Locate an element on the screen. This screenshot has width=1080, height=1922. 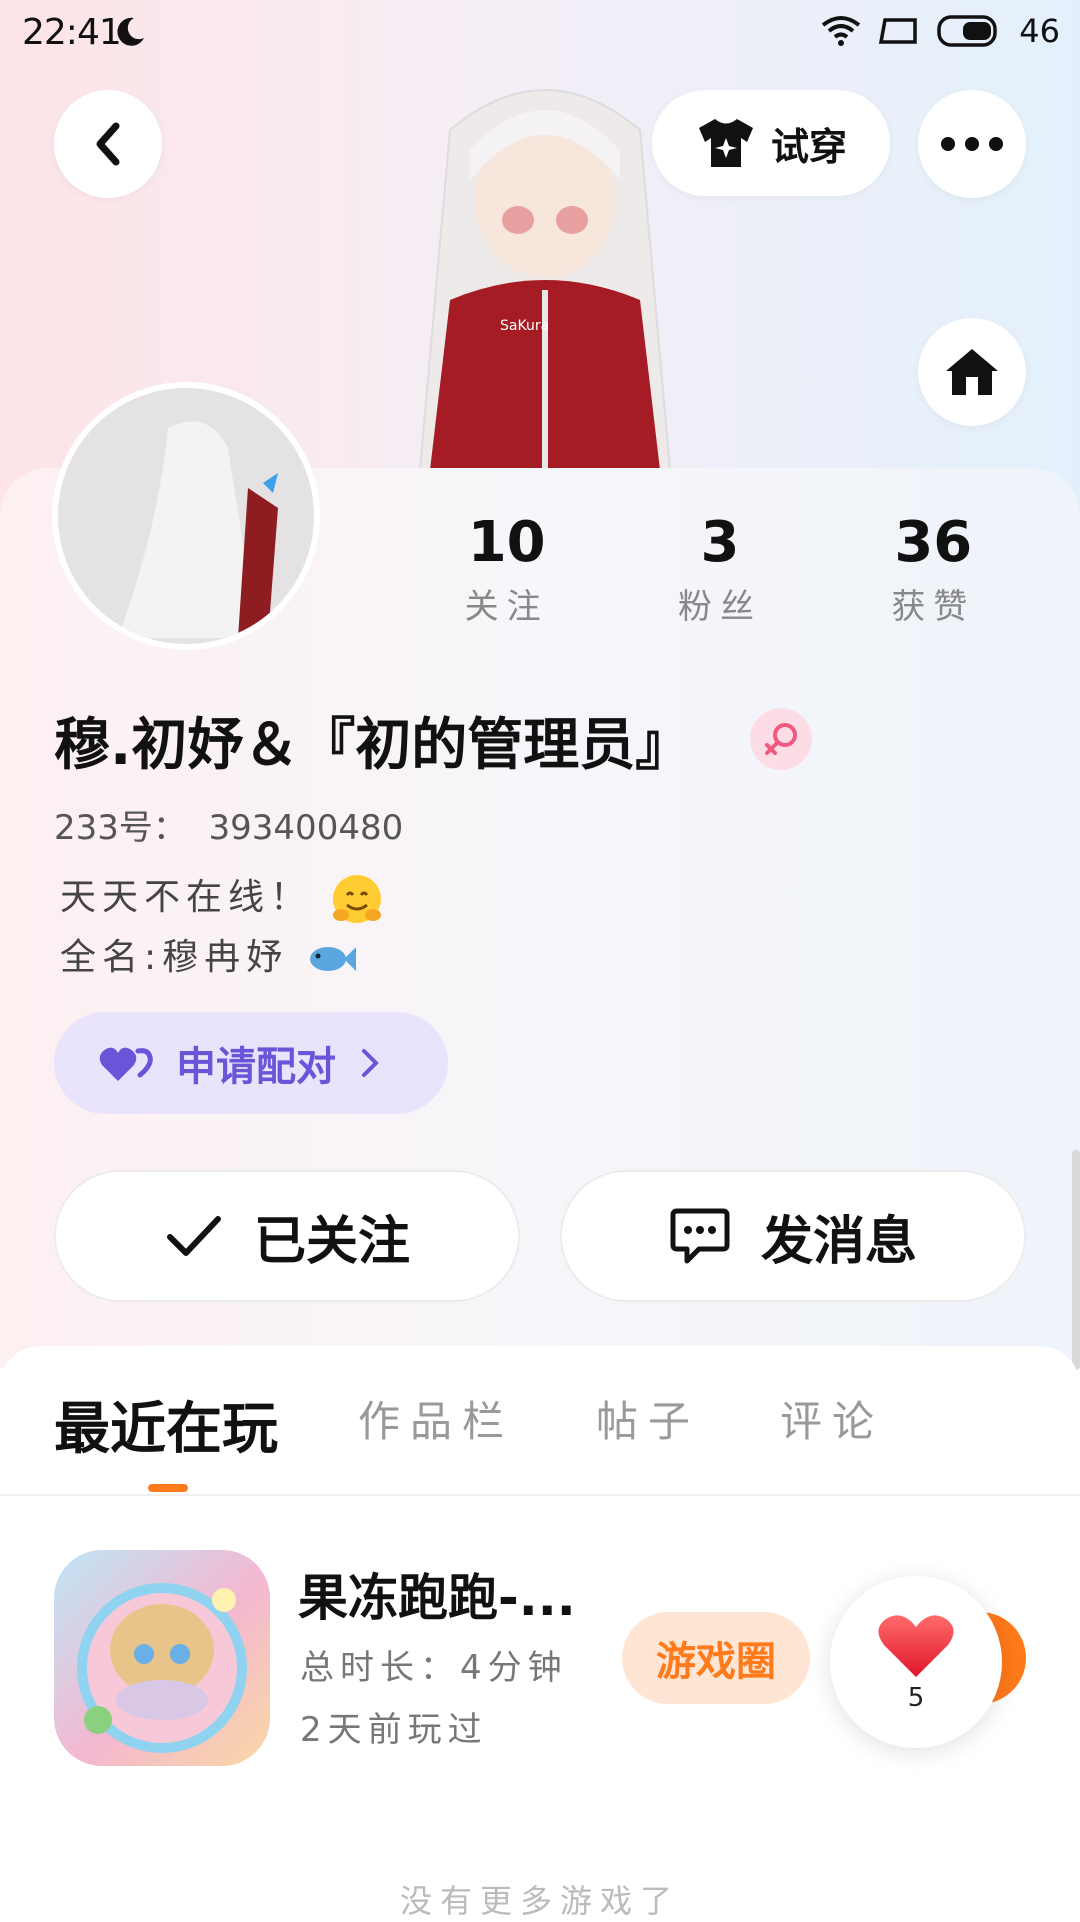
home-icon is located at coordinates (972, 372).